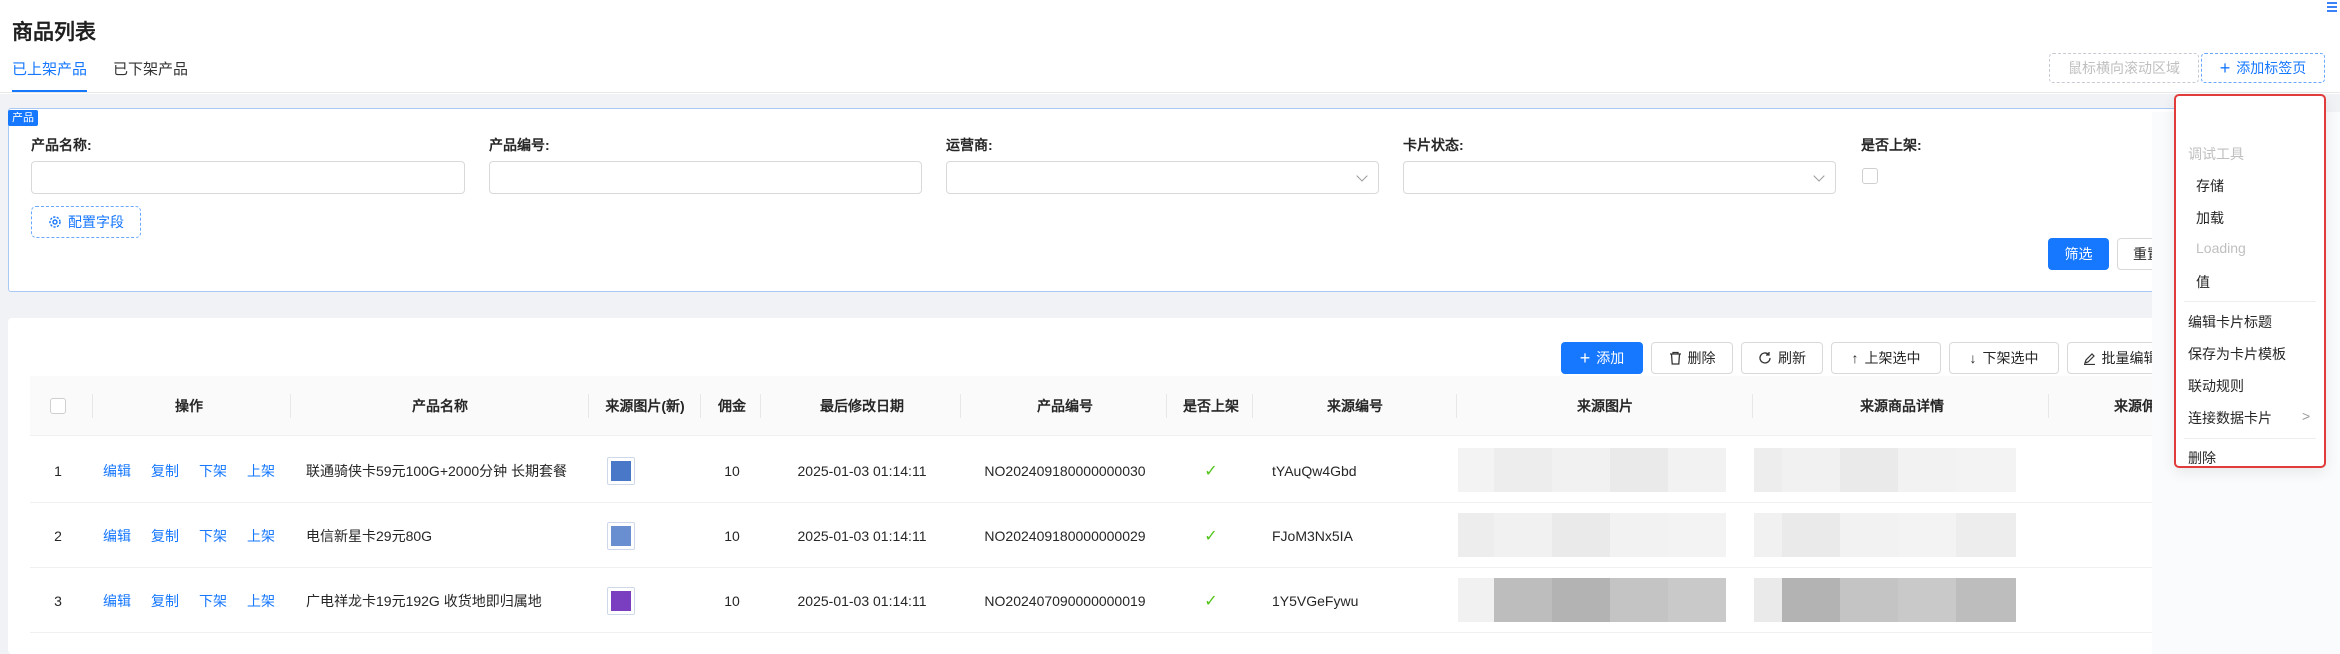 The width and height of the screenshot is (2340, 654). What do you see at coordinates (969, 145) in the screenshot?
I see `operator-label: 运营商:` at bounding box center [969, 145].